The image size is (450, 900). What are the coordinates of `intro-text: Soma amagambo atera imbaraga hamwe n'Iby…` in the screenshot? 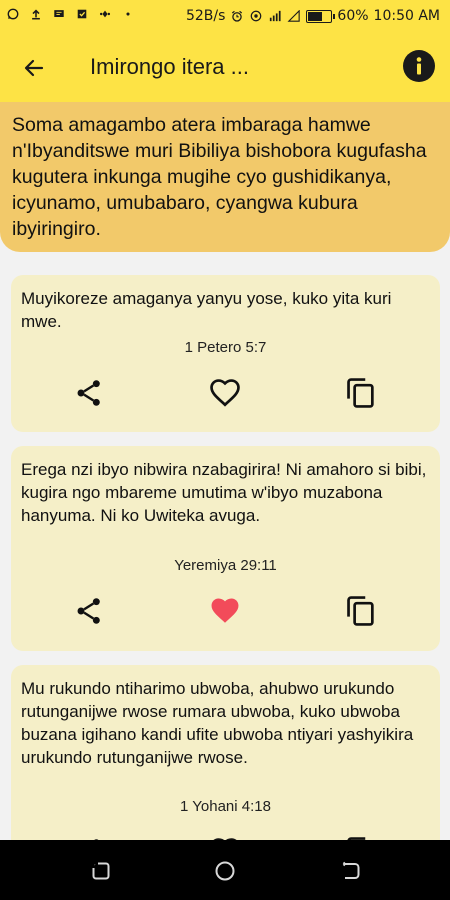 It's located at (219, 177).